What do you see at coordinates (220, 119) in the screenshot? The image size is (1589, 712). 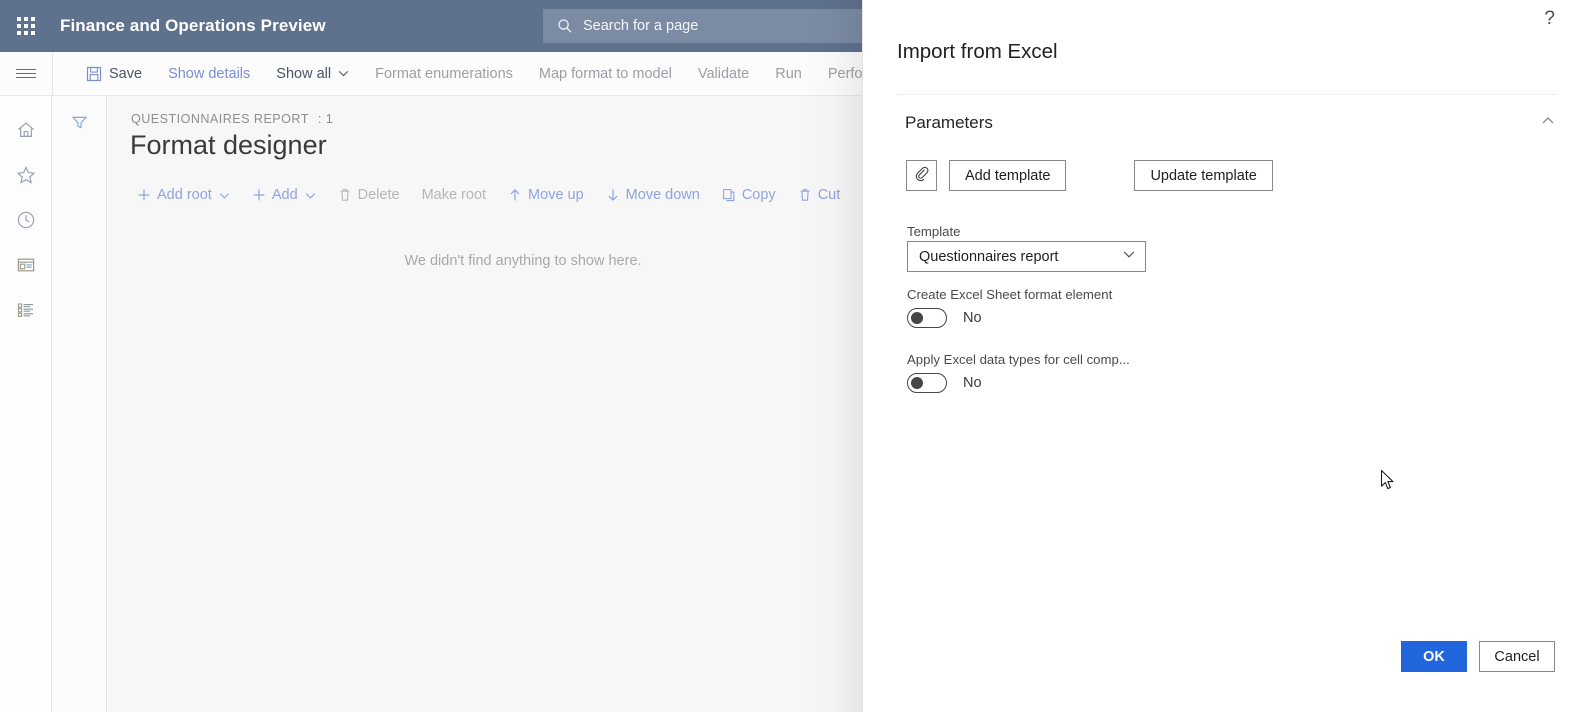 I see `breadcrumb-text: QUESTIONNAIRES REPORT` at bounding box center [220, 119].